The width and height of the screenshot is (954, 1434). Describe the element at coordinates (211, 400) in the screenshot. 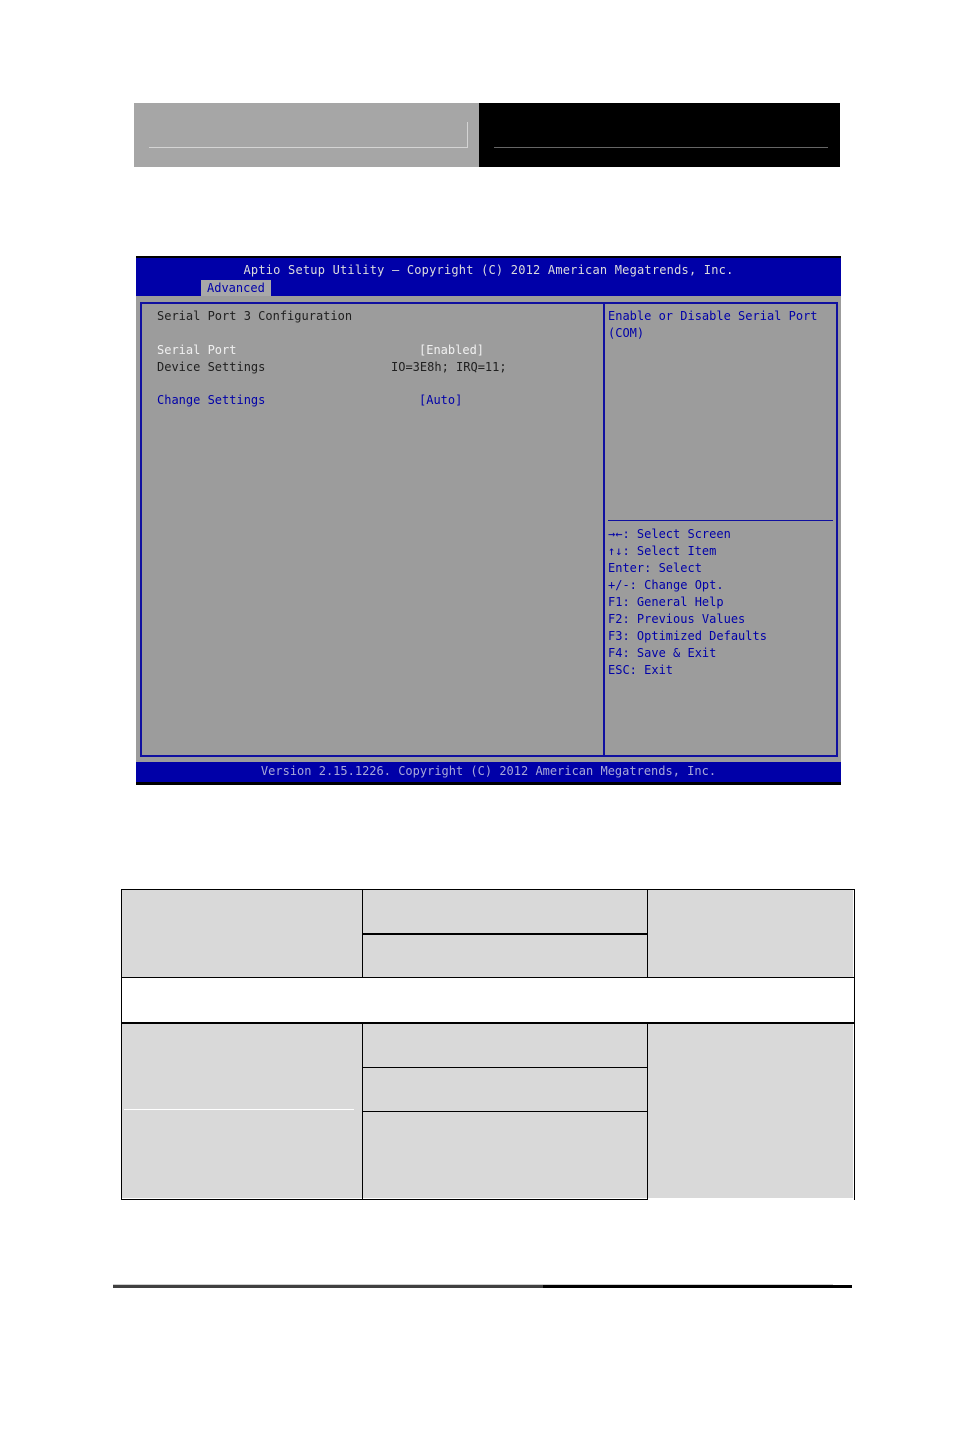

I see `change-settings-label: Change Settings` at that location.